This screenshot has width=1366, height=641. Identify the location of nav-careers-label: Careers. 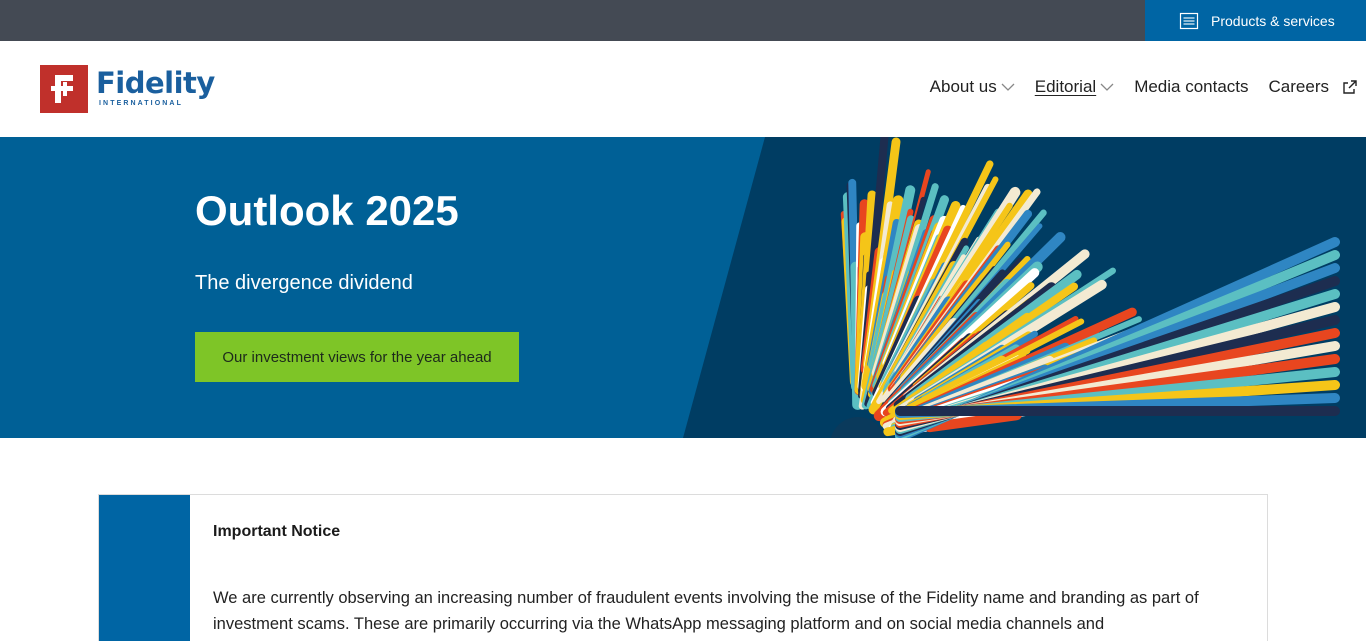
(1298, 86).